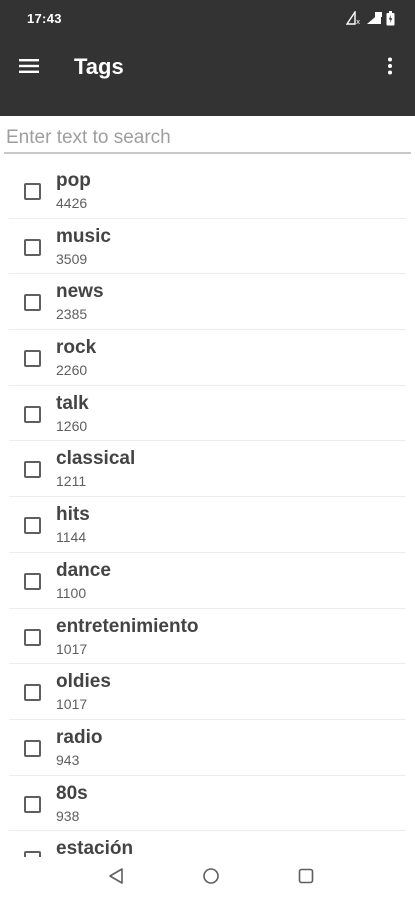 The height and width of the screenshot is (900, 415). What do you see at coordinates (207, 469) in the screenshot?
I see `tag-list-item: classical 1211` at bounding box center [207, 469].